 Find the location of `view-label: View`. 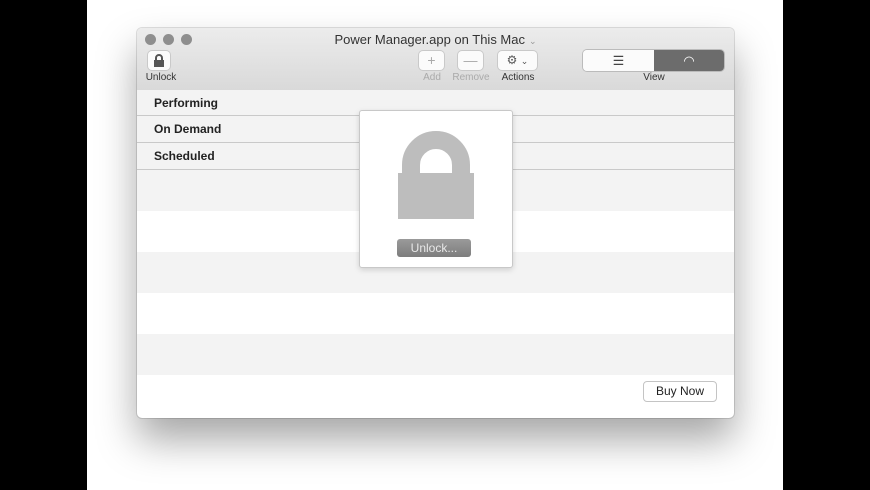

view-label: View is located at coordinates (654, 77).